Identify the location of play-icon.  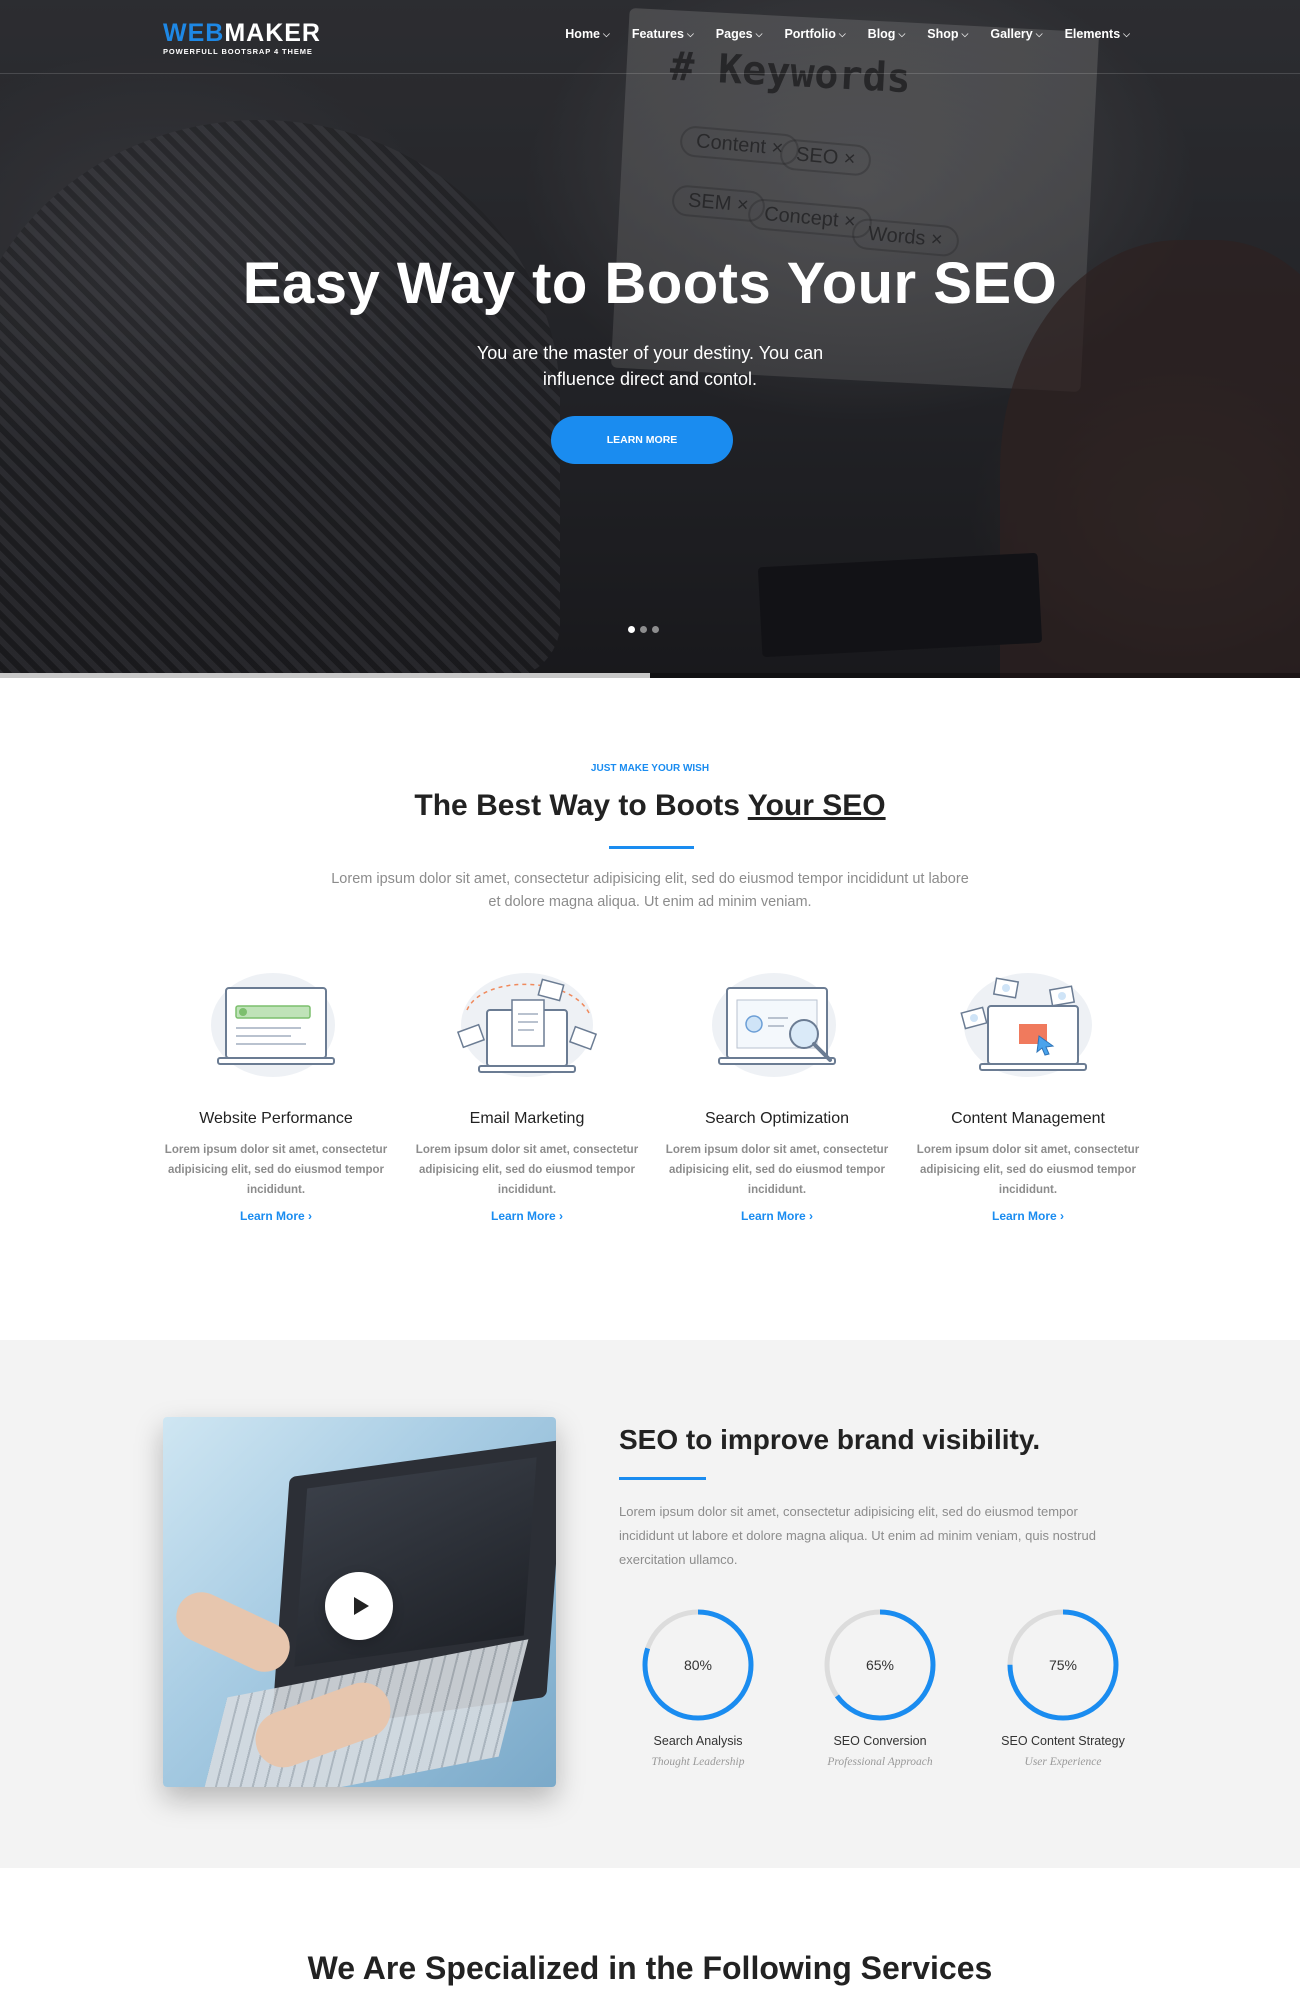
(361, 1606).